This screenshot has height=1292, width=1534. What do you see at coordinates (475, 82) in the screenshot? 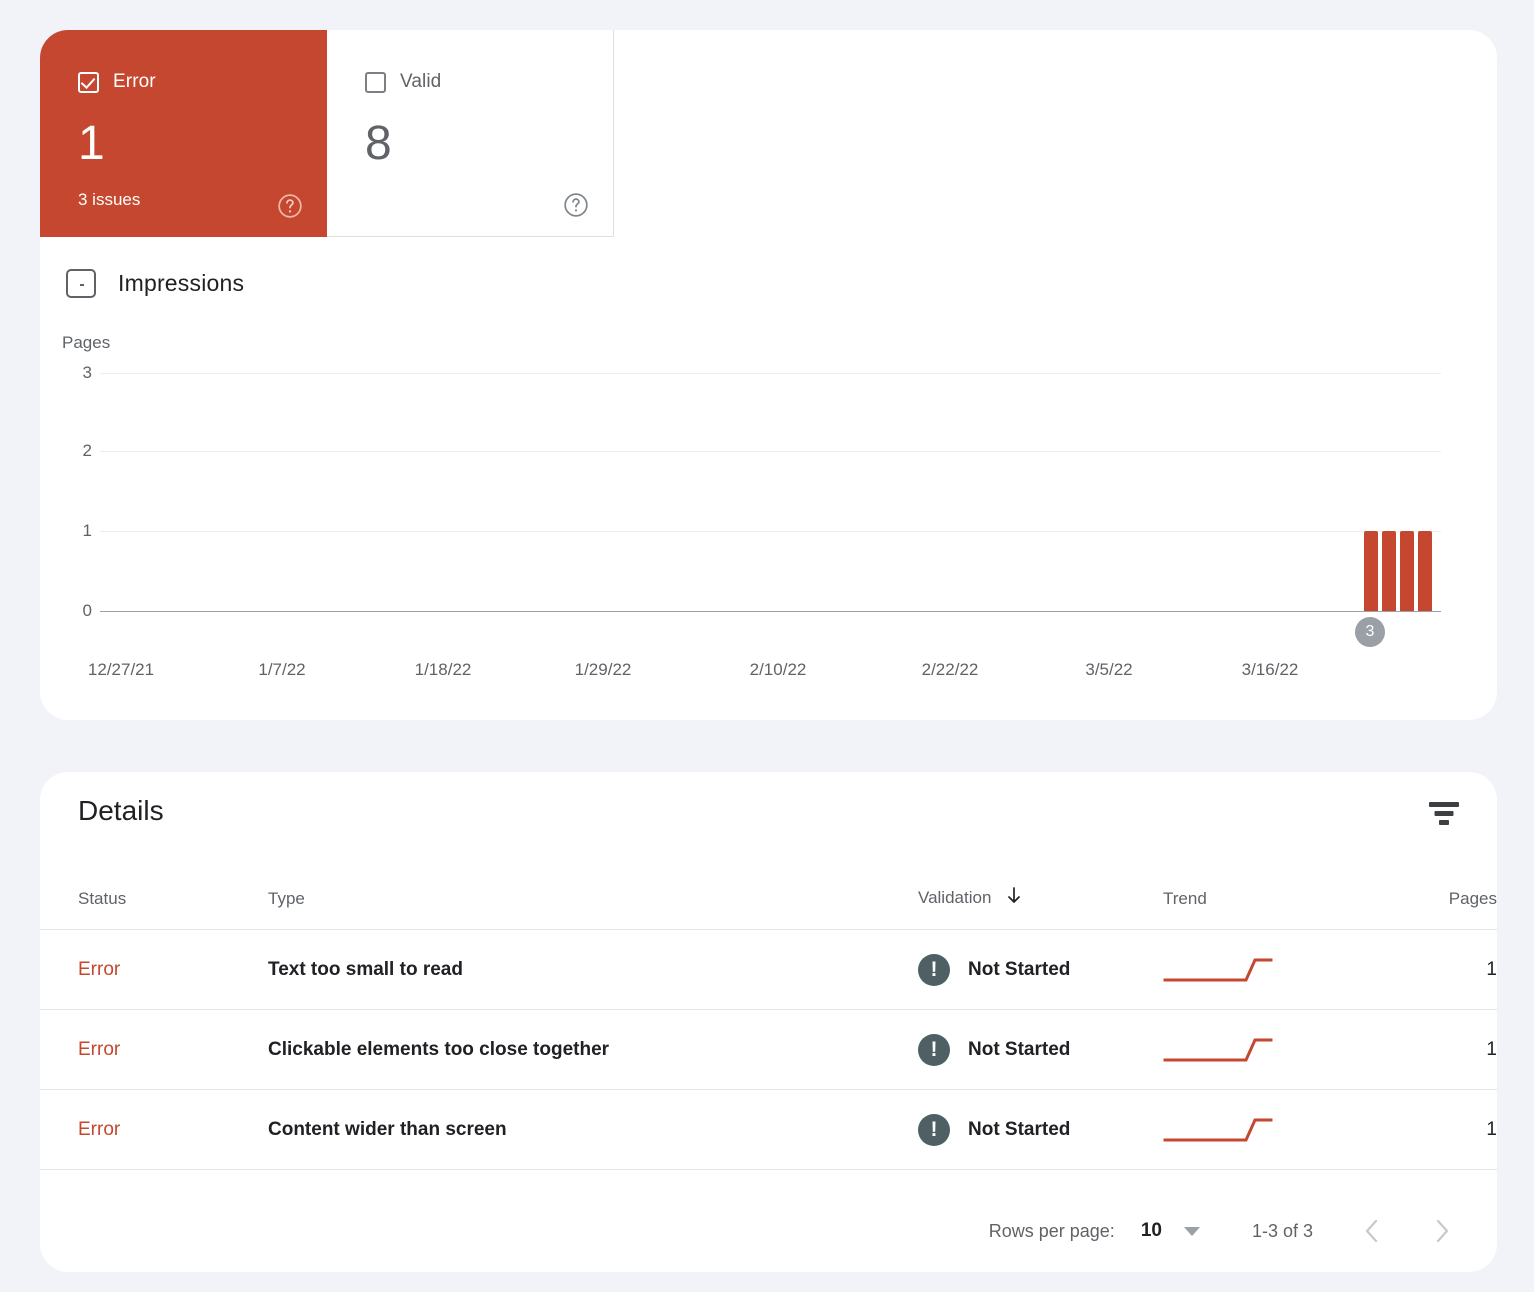
I see `status-card-valid-header: Valid` at bounding box center [475, 82].